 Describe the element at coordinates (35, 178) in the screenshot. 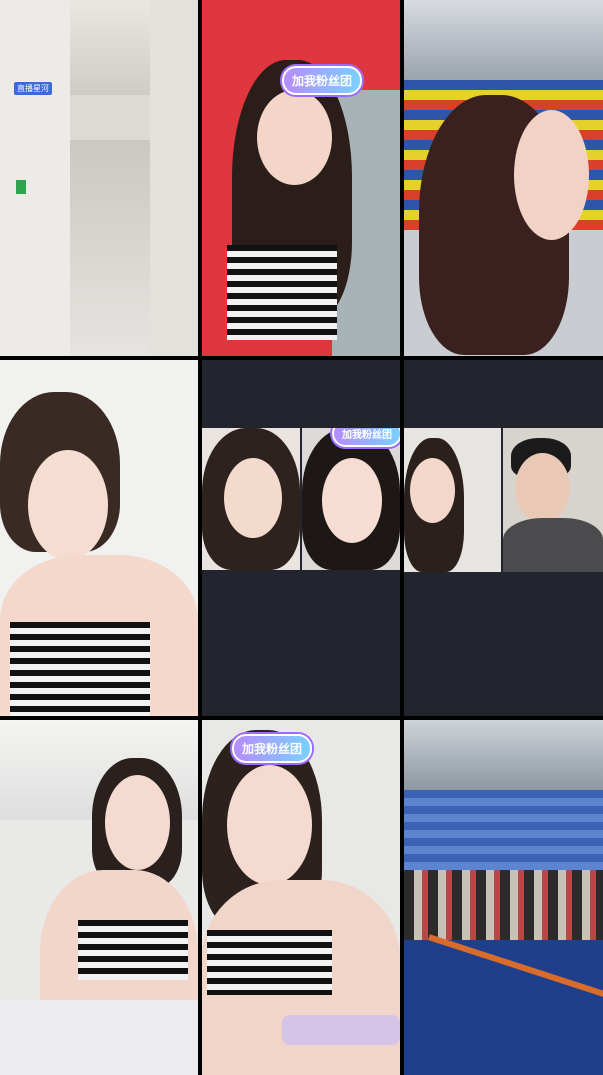

I see `hallway-left-wall` at that location.